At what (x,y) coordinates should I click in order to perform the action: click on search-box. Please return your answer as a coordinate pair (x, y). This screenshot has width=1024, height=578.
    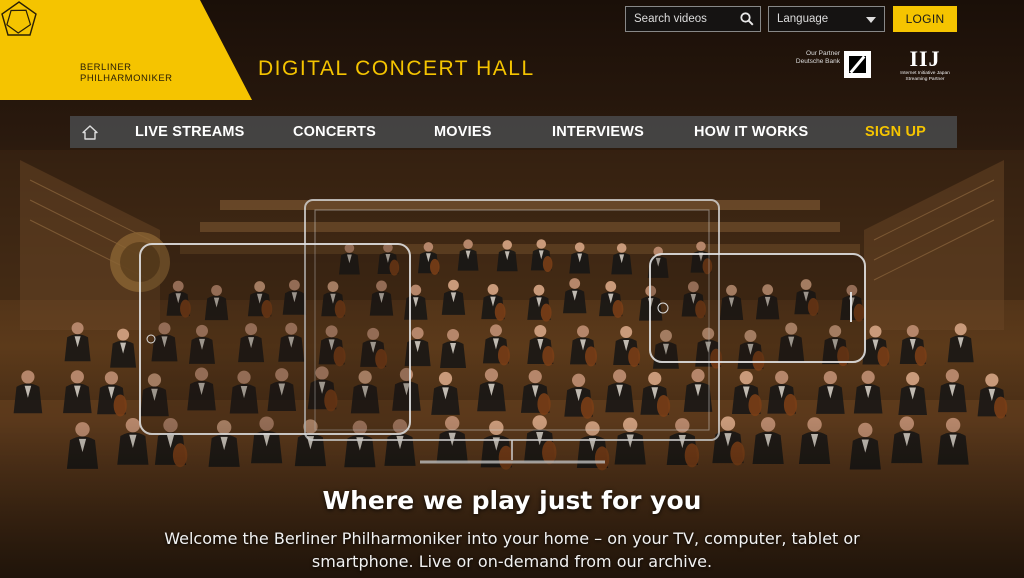
    Looking at the image, I should click on (693, 19).